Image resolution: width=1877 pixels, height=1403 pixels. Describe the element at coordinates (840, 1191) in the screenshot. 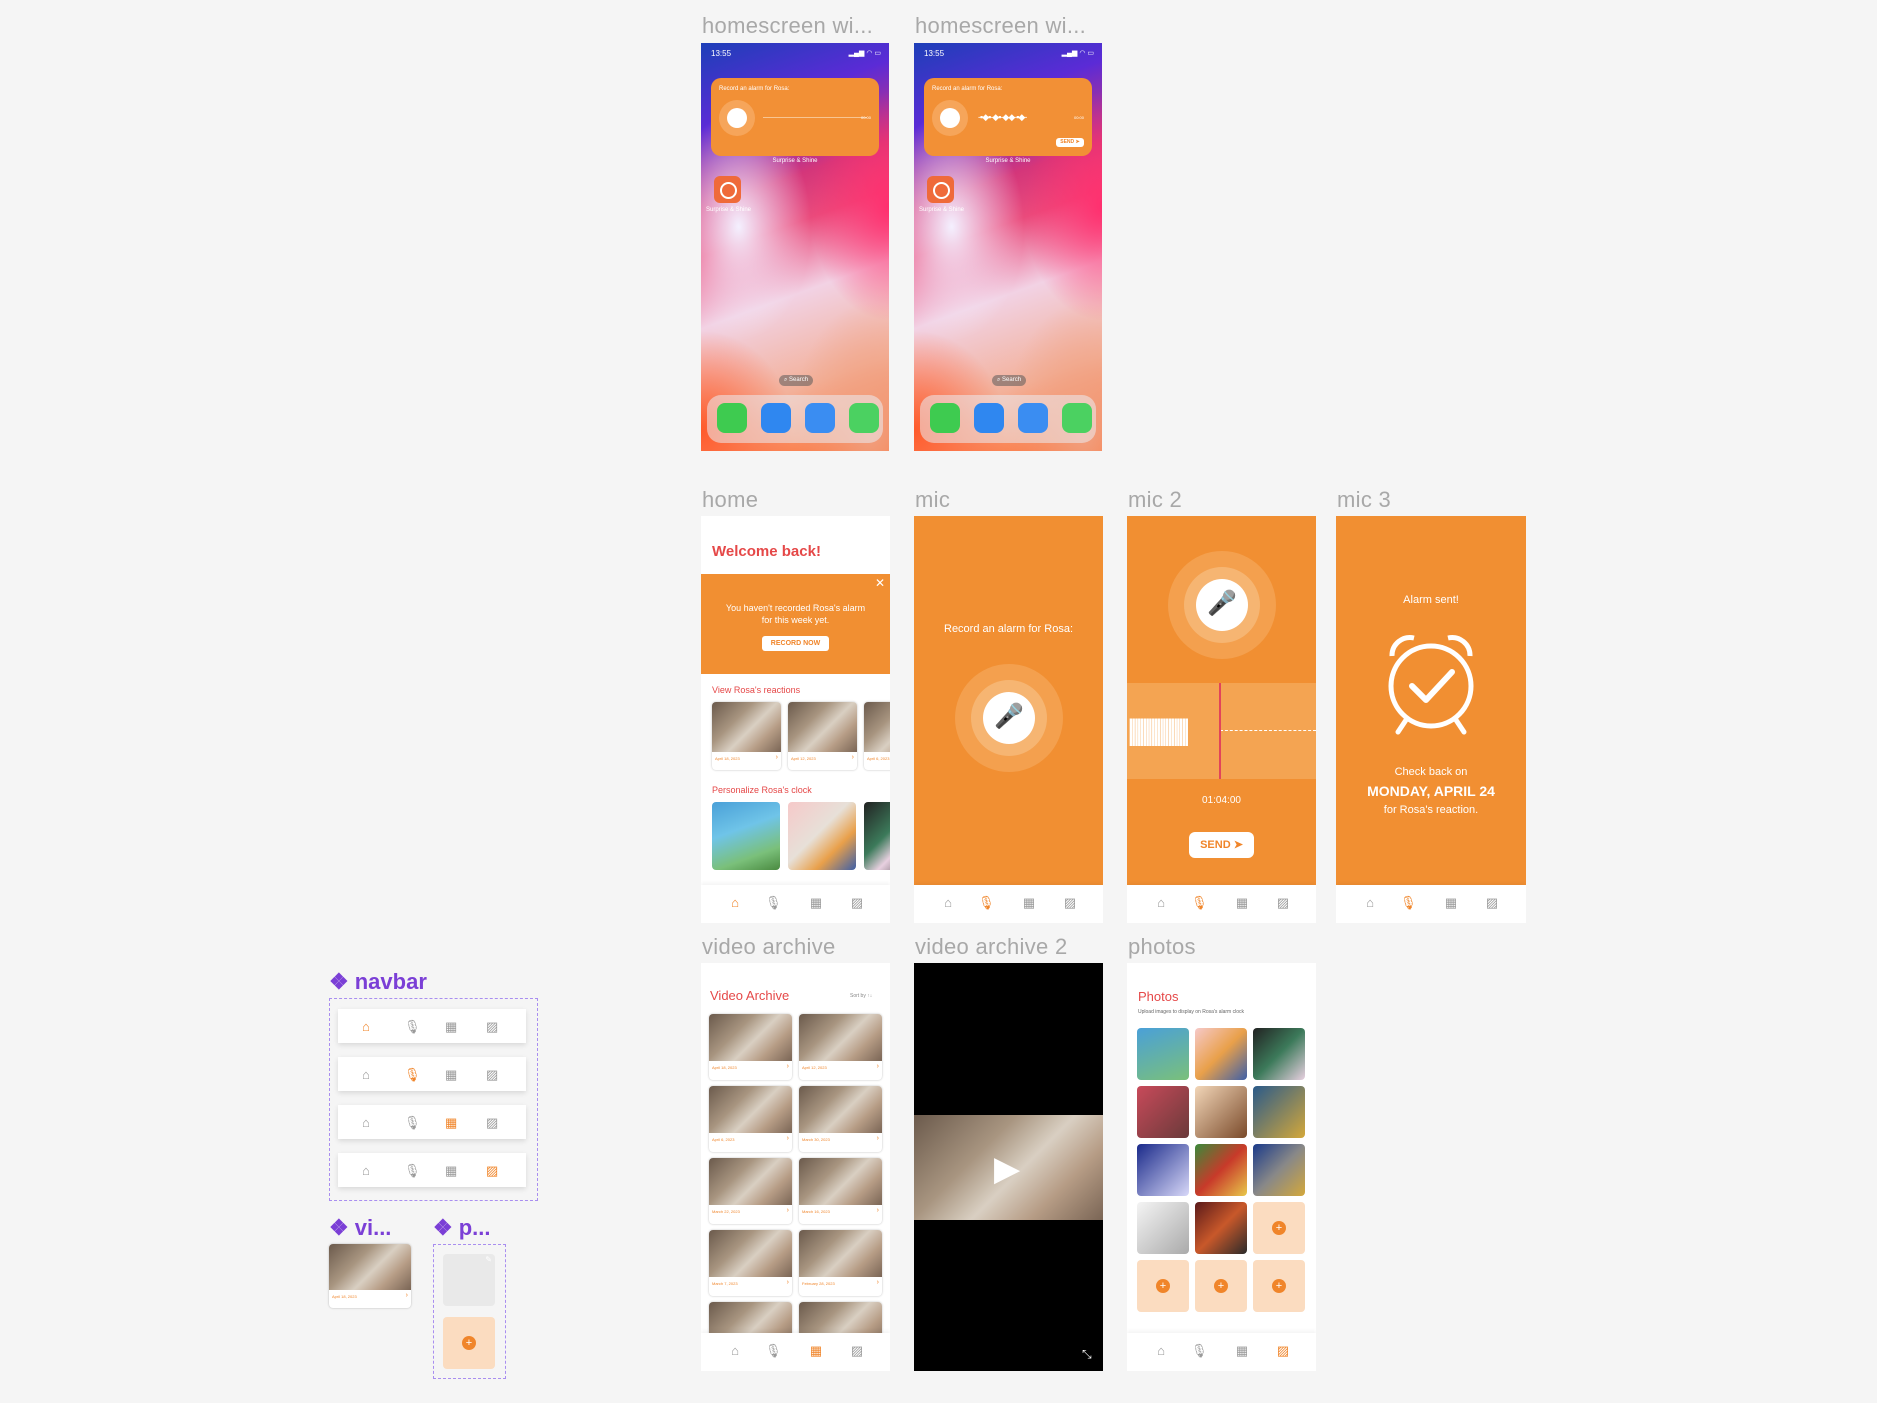

I see `video-card: March 16, 2023 ›` at that location.